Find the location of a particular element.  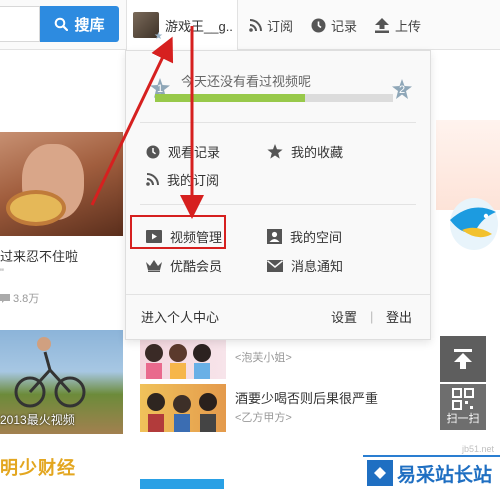

level-progress-bar is located at coordinates (274, 98).